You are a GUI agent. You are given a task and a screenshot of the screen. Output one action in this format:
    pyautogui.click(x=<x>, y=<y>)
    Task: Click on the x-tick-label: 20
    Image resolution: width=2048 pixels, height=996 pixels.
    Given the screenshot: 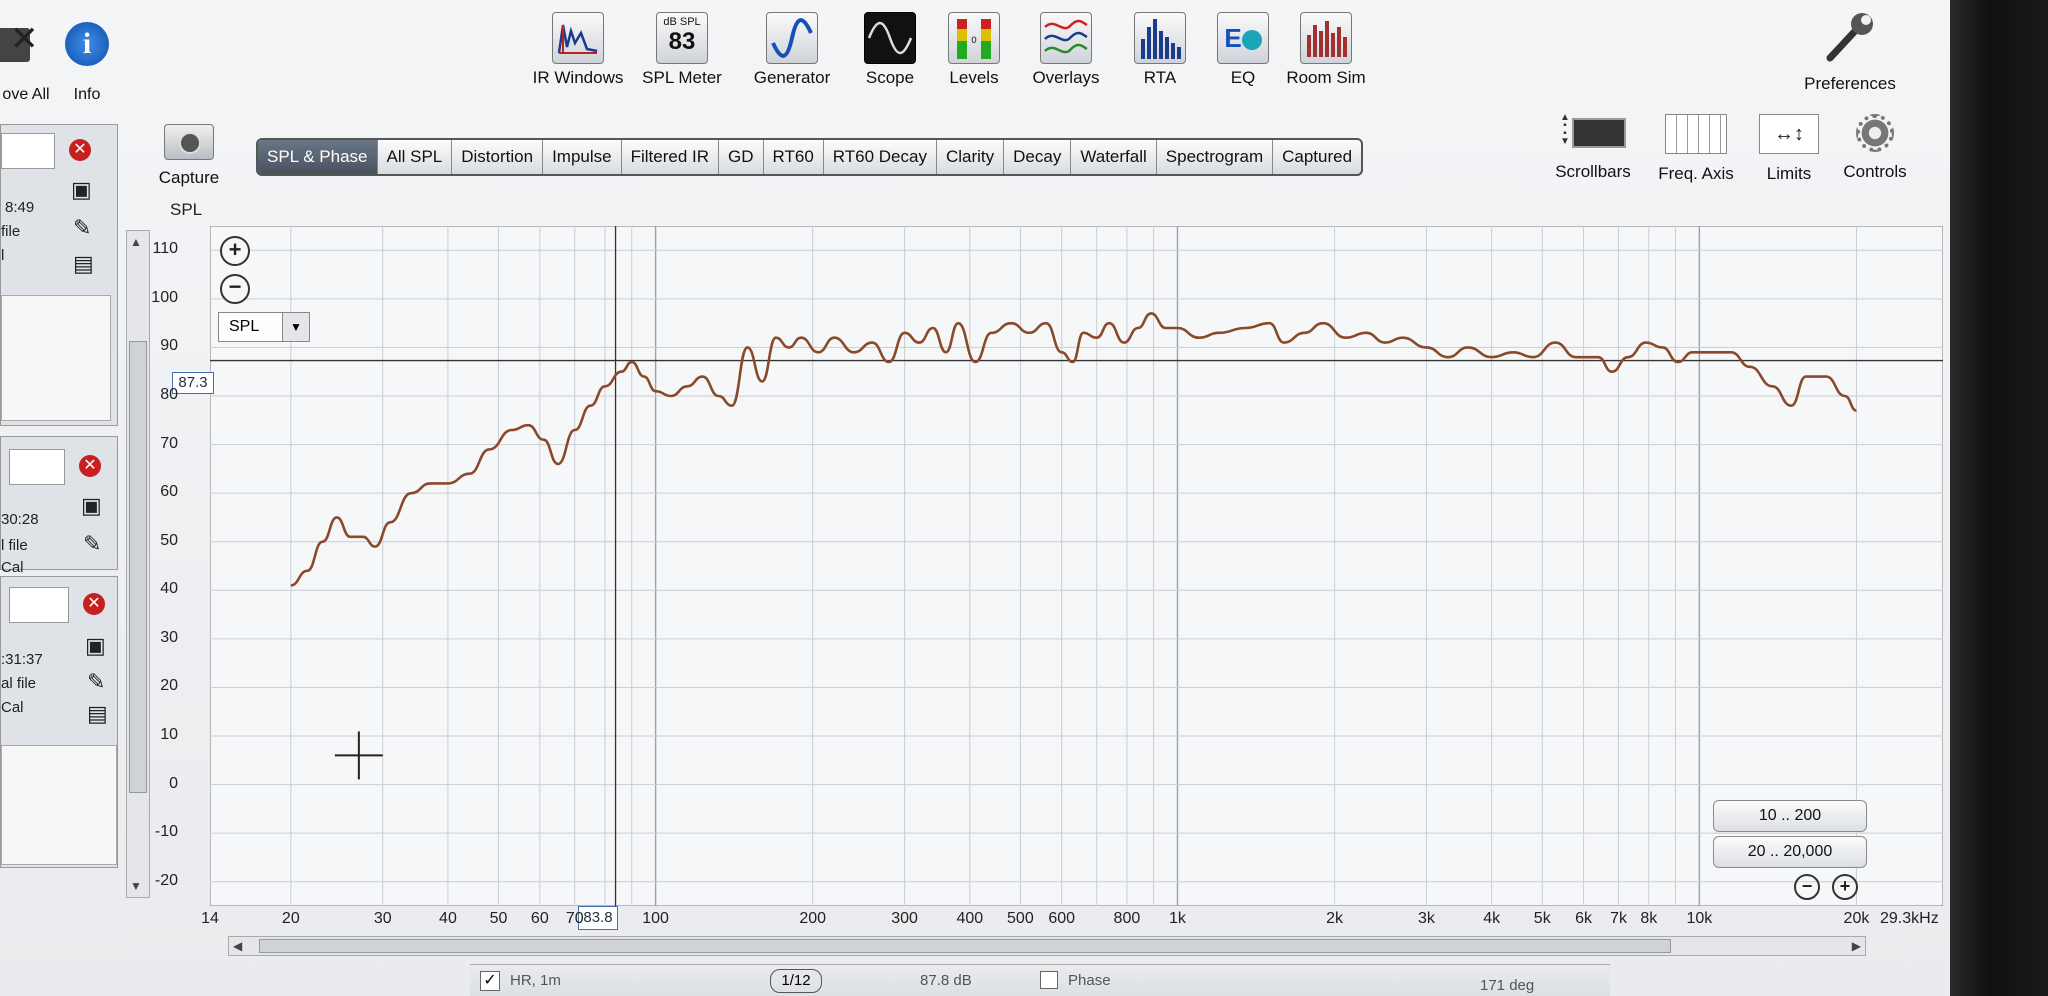 What is the action you would take?
    pyautogui.click(x=290, y=918)
    